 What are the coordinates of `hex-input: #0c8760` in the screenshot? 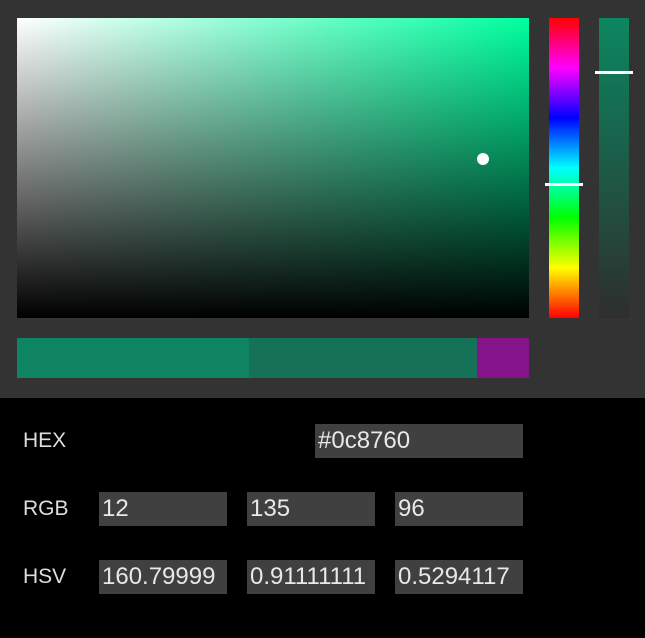 It's located at (419, 441).